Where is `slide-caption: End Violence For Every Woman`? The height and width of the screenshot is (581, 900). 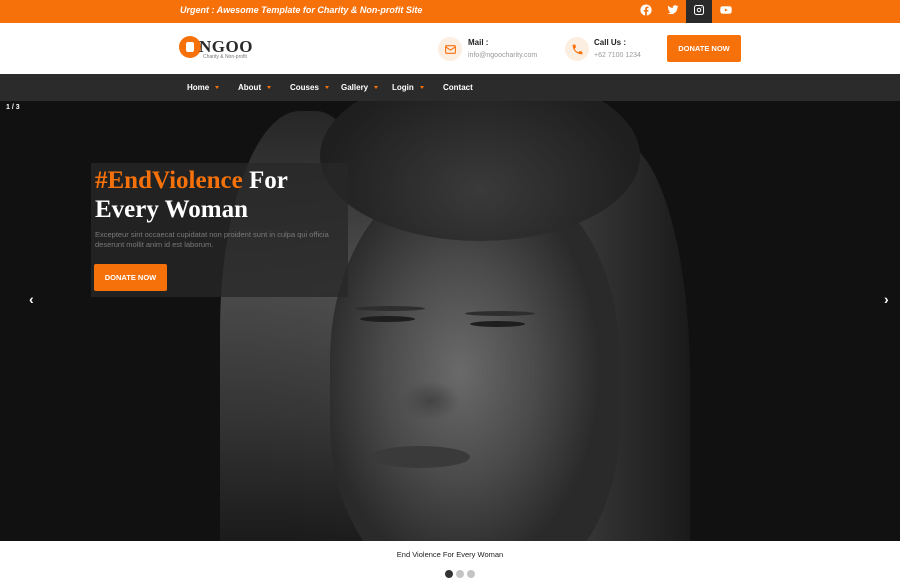 slide-caption: End Violence For Every Woman is located at coordinates (450, 554).